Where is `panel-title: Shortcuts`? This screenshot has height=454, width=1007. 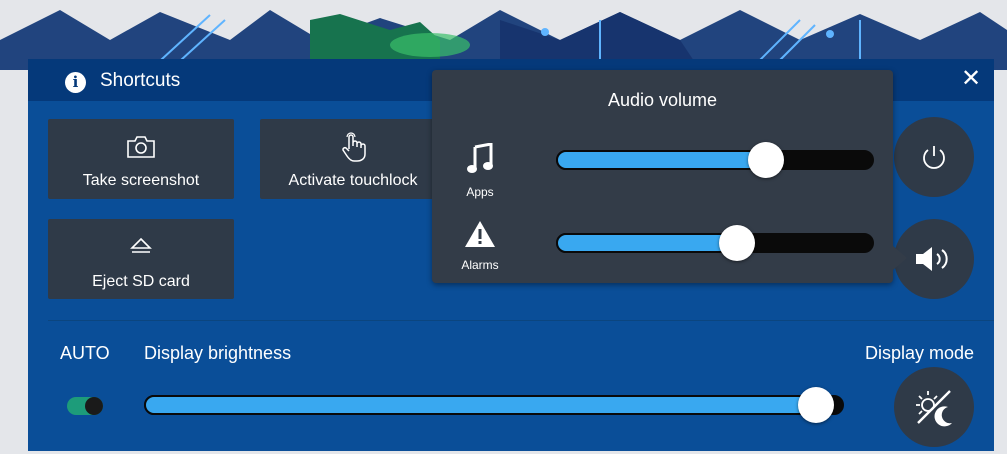
panel-title: Shortcuts is located at coordinates (140, 80).